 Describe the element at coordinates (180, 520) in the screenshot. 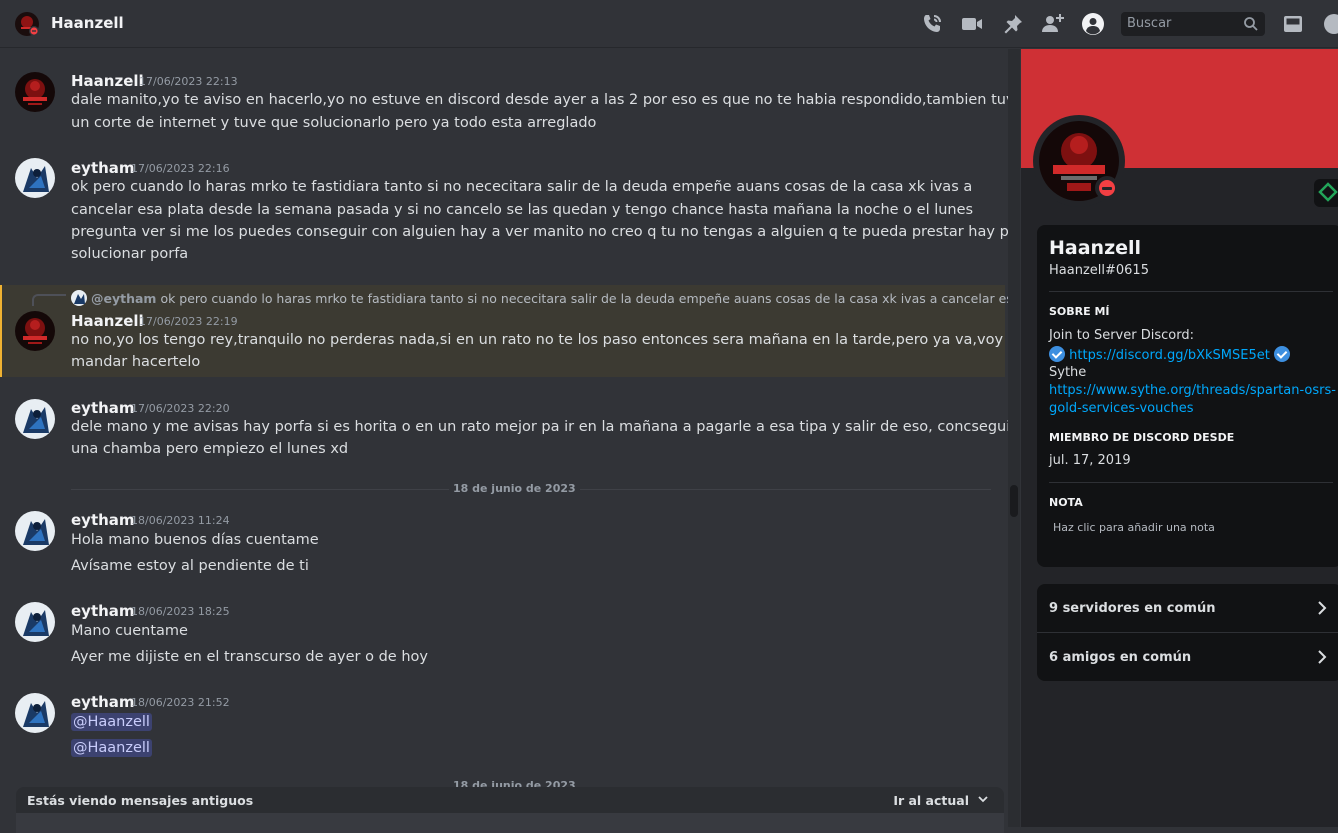

I see `message-timestamp: 18/06/2023 11:24` at that location.